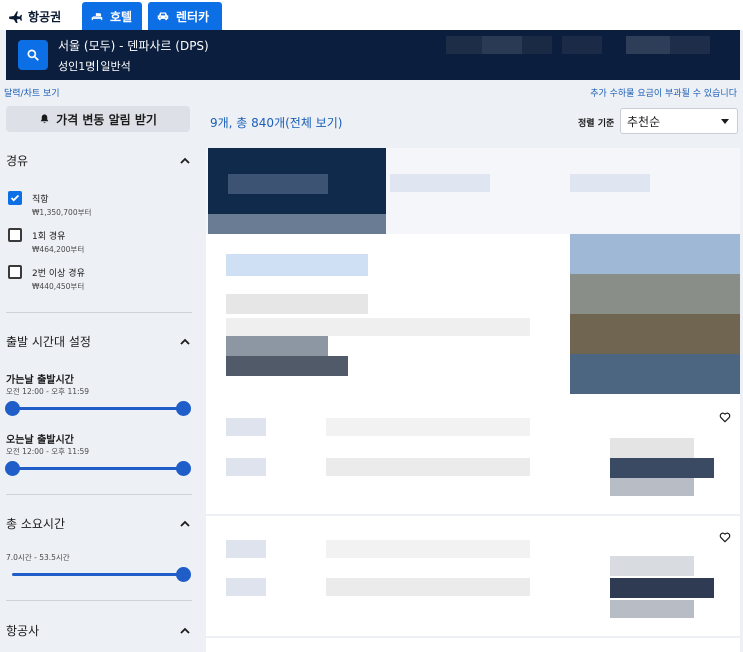 The height and width of the screenshot is (652, 743). What do you see at coordinates (45, 16) in the screenshot?
I see `tab-flights-label: 항공권` at bounding box center [45, 16].